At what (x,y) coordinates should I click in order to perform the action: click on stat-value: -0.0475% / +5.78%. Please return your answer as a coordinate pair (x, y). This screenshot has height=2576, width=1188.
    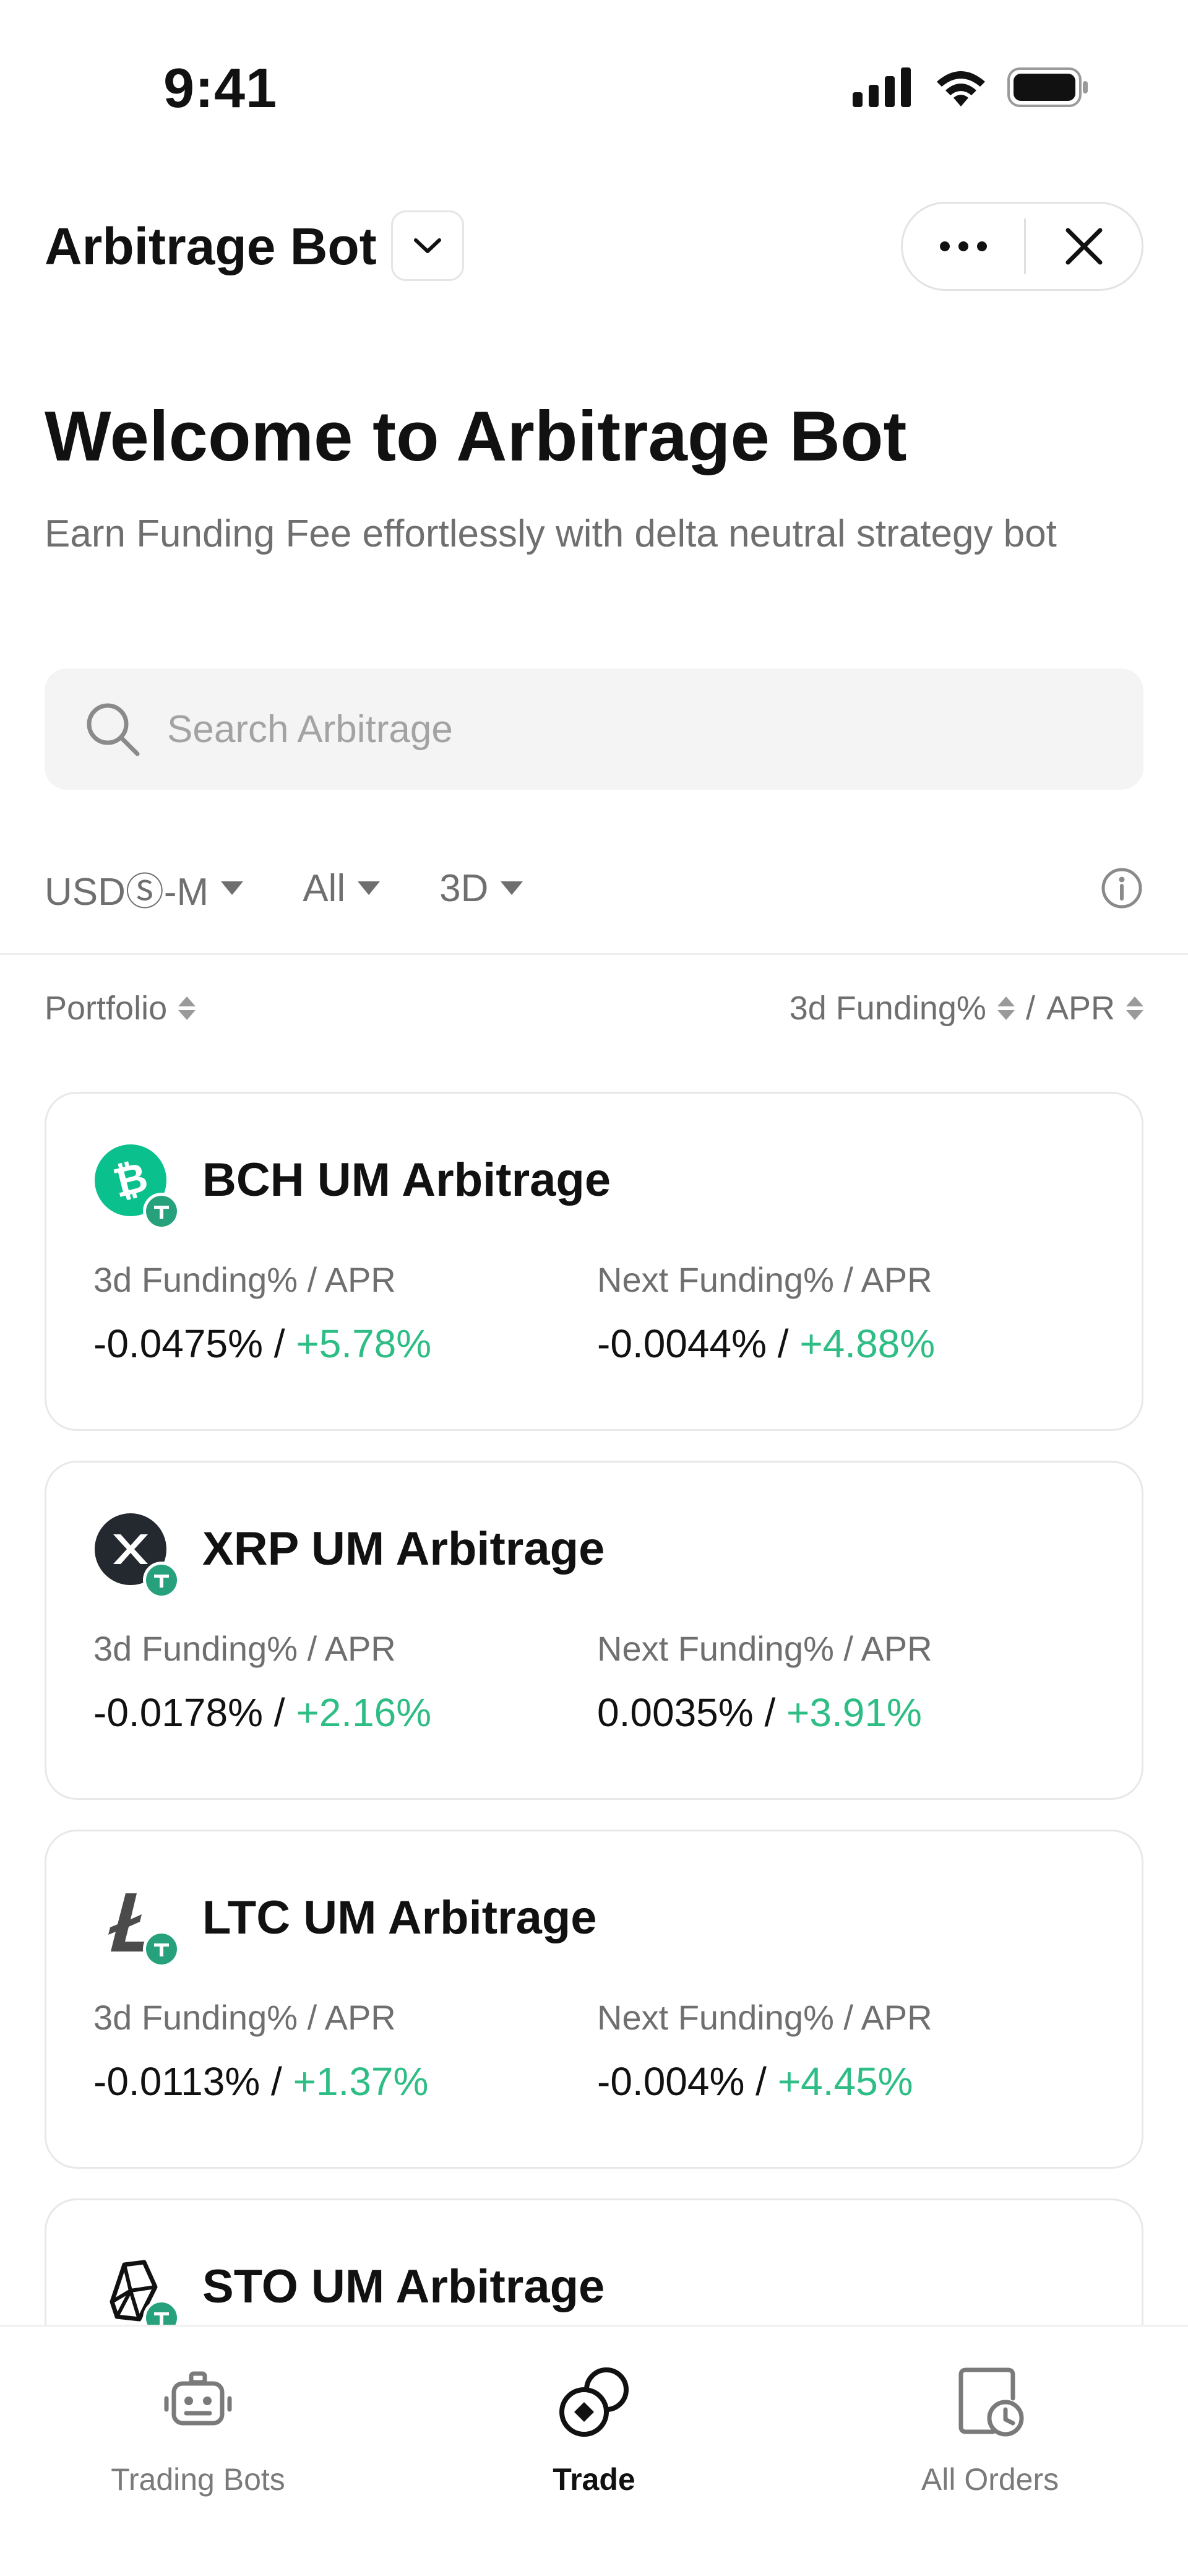
    Looking at the image, I should click on (262, 1344).